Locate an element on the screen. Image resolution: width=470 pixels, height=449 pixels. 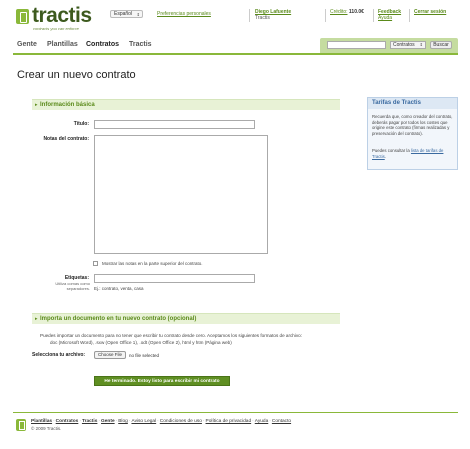
search-button: Buscar is located at coordinates (441, 45).